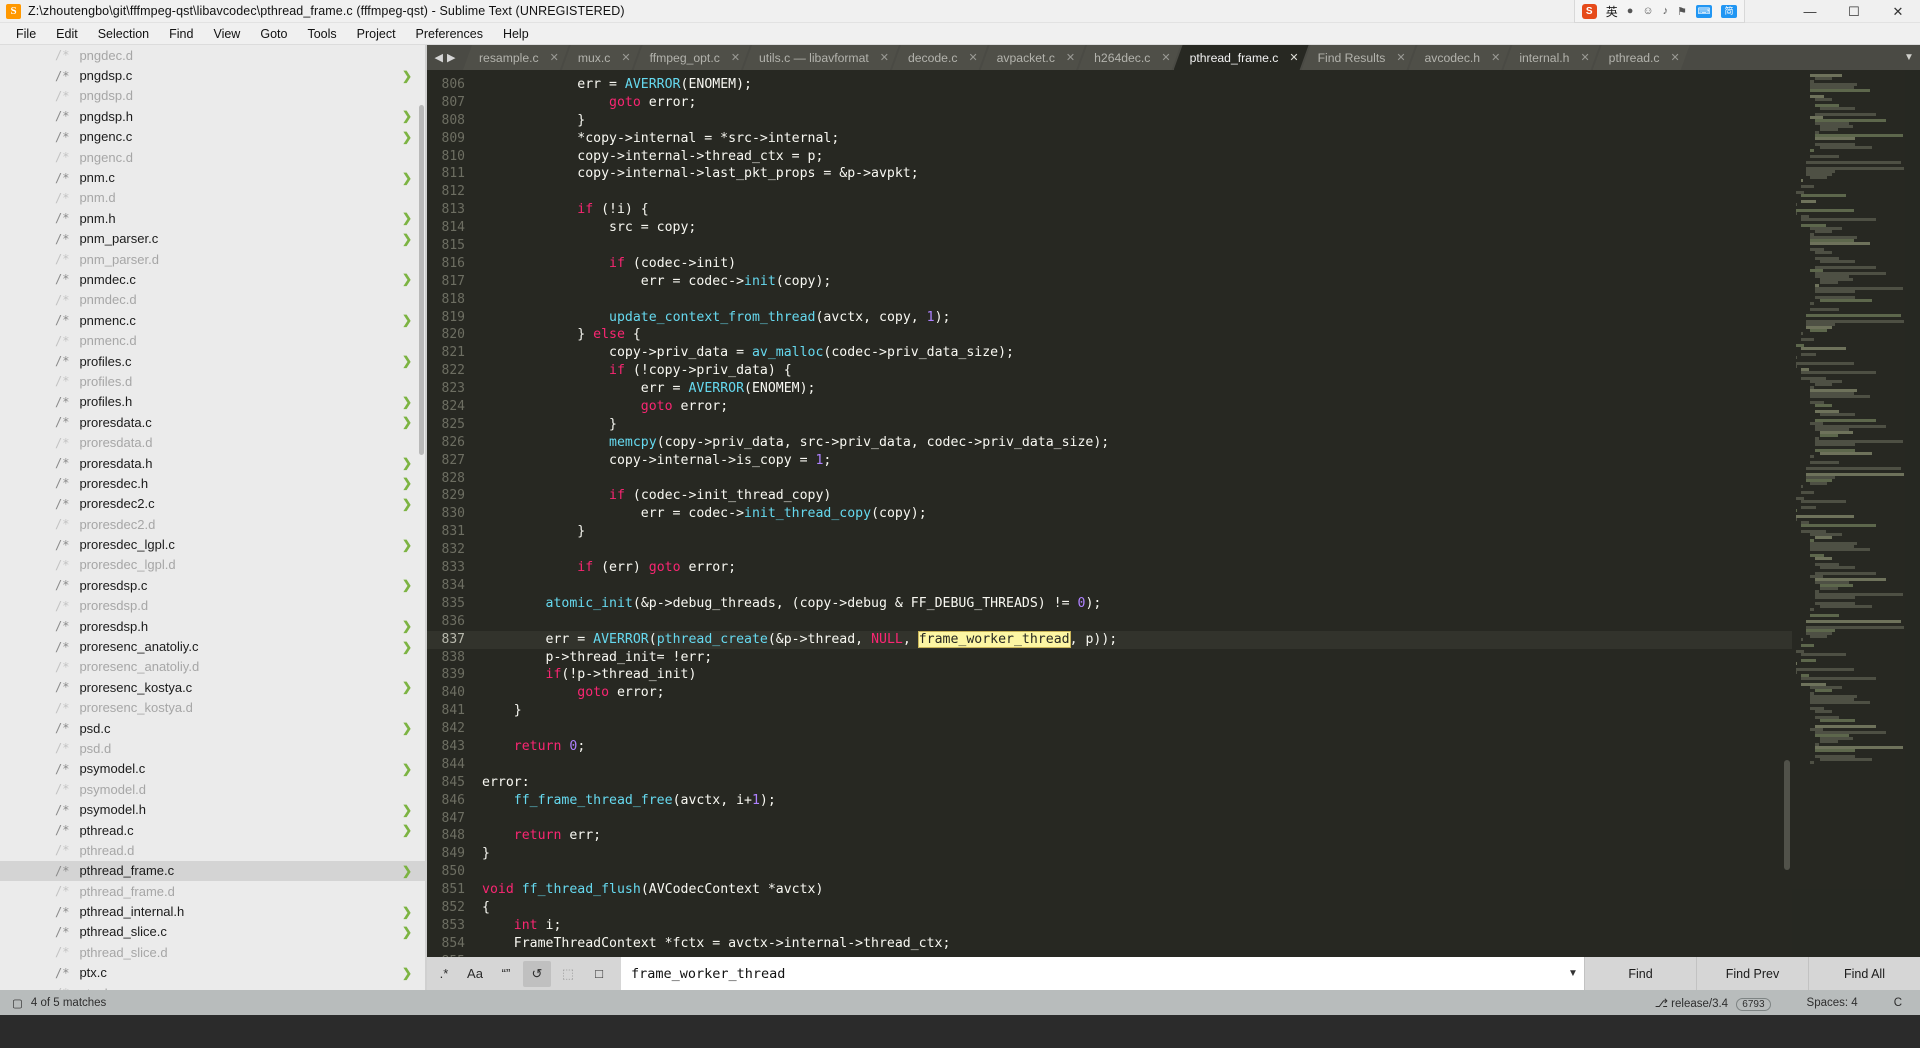 This screenshot has width=1920, height=1048. Describe the element at coordinates (1129, 57) in the screenshot. I see `tab-h264dec-c: h264dec.c ✕` at that location.